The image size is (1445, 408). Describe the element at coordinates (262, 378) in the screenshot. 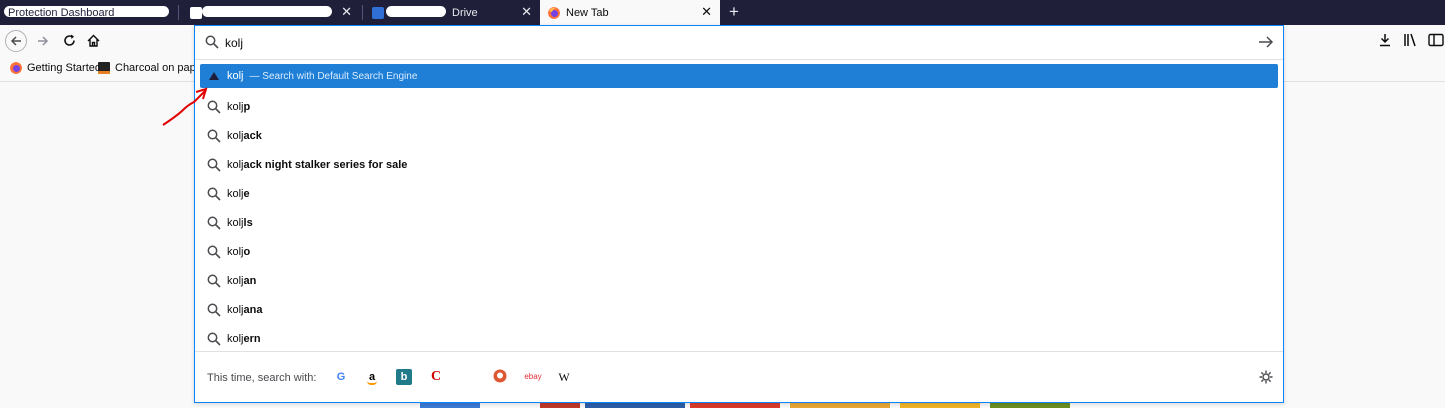

I see `one-off-label: This time, search with:` at that location.